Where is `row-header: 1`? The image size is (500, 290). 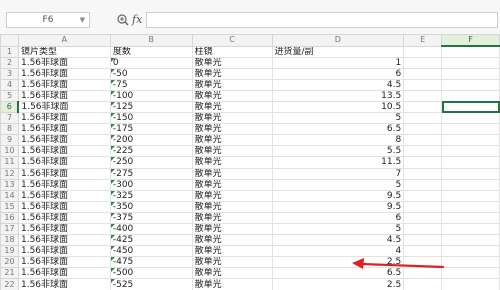 row-header: 1 is located at coordinates (9, 51).